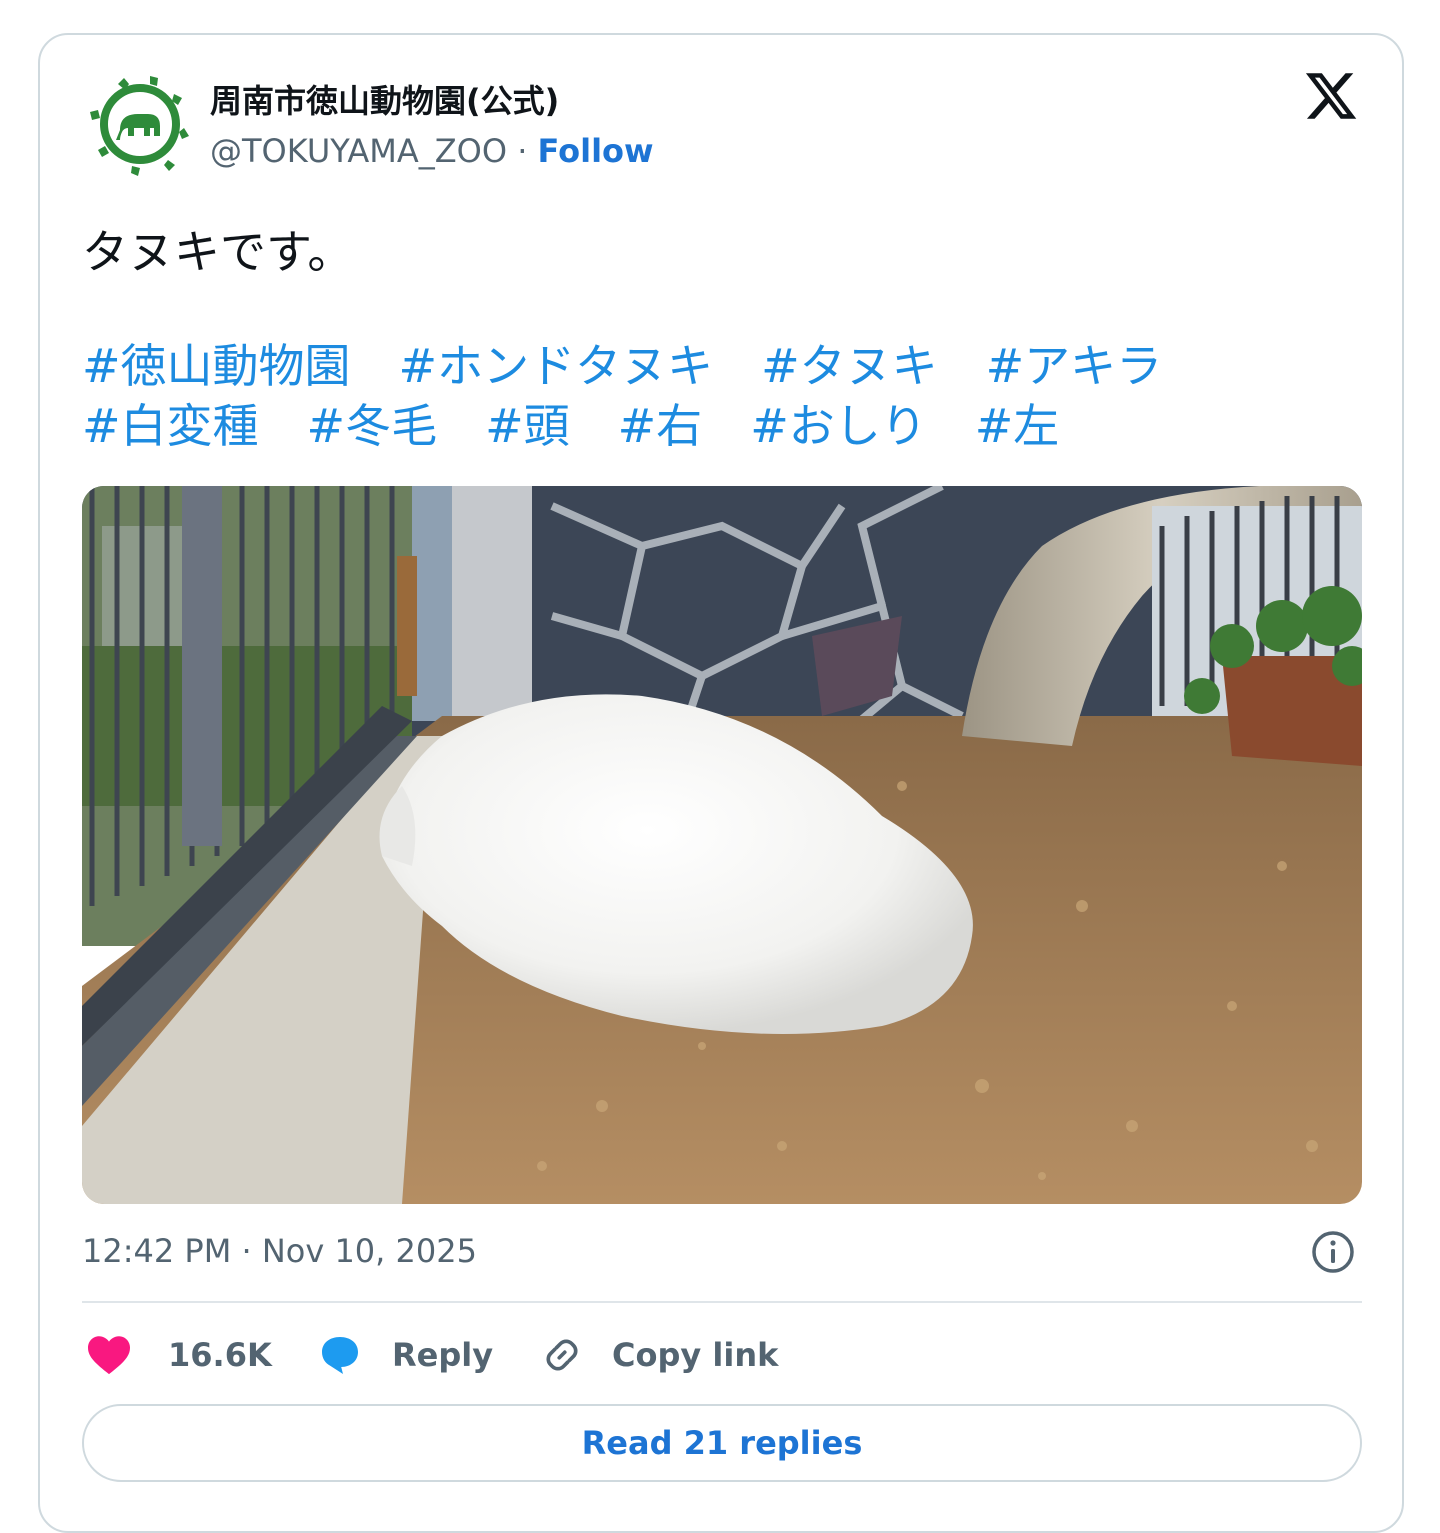  I want to click on account-handle: @TOKUYAMA_ZOO, so click(358, 151).